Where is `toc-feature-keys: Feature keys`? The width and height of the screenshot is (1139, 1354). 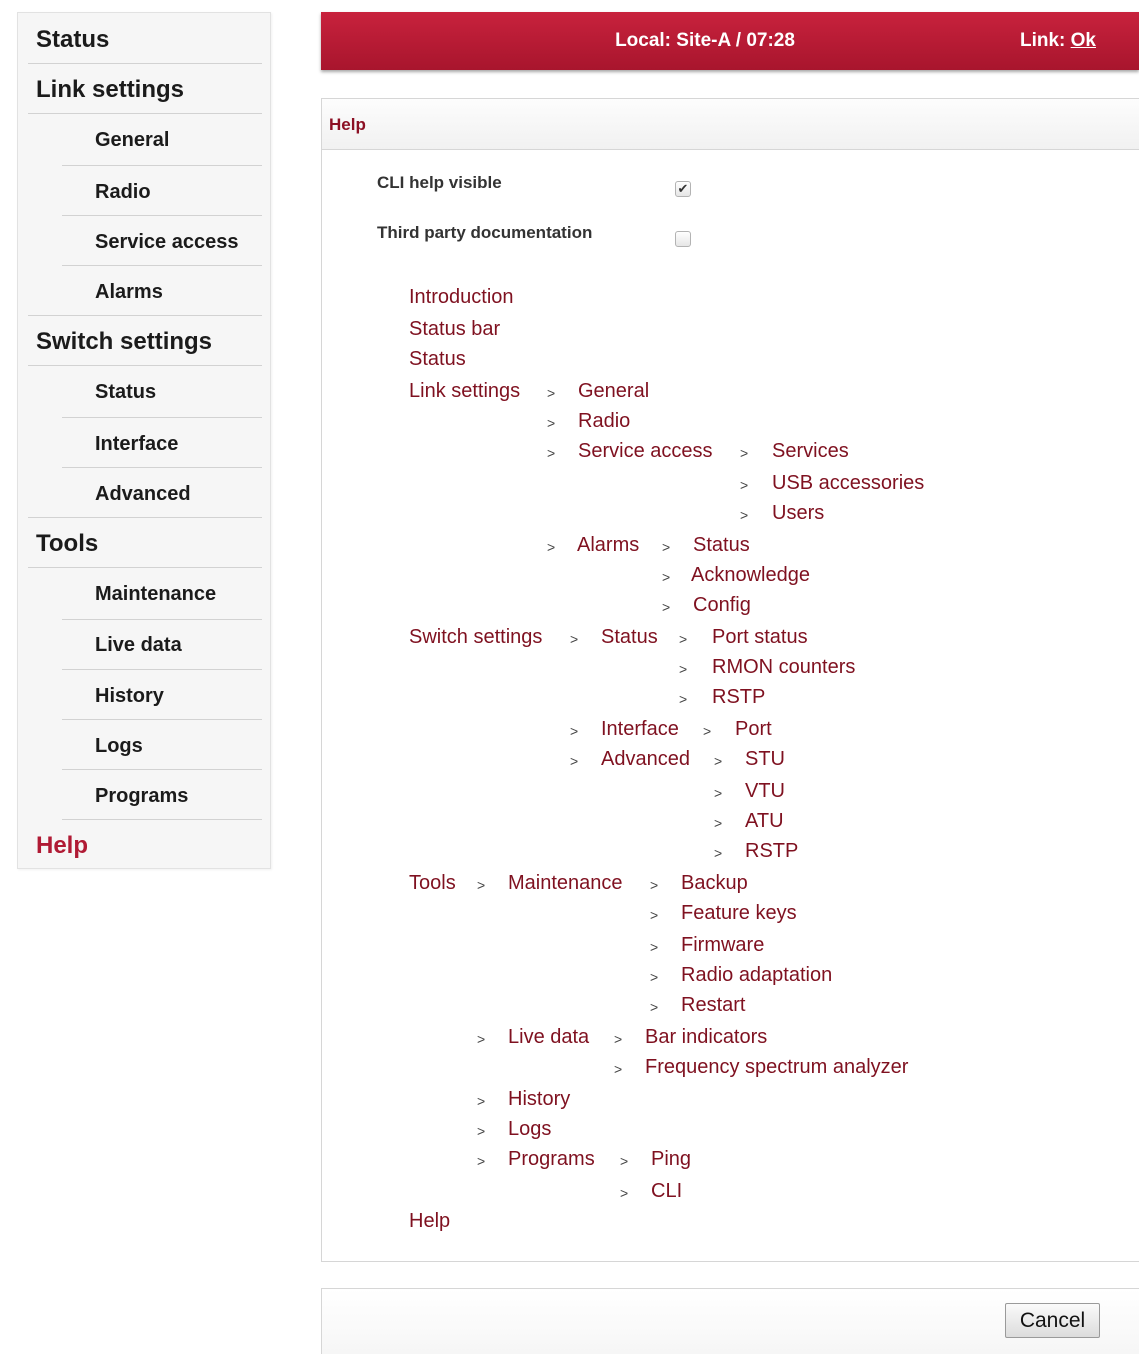
toc-feature-keys: Feature keys is located at coordinates (739, 913).